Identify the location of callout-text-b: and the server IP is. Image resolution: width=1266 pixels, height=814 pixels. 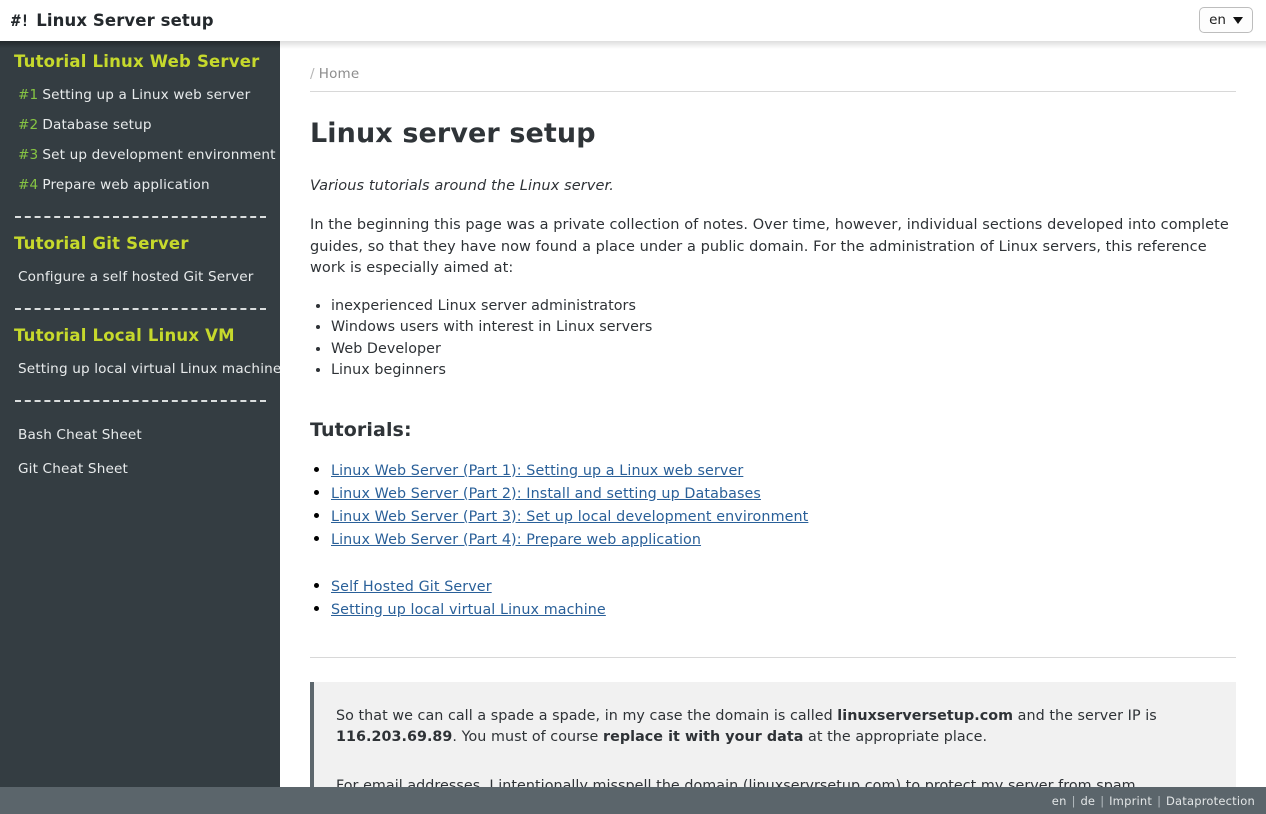
(1085, 715).